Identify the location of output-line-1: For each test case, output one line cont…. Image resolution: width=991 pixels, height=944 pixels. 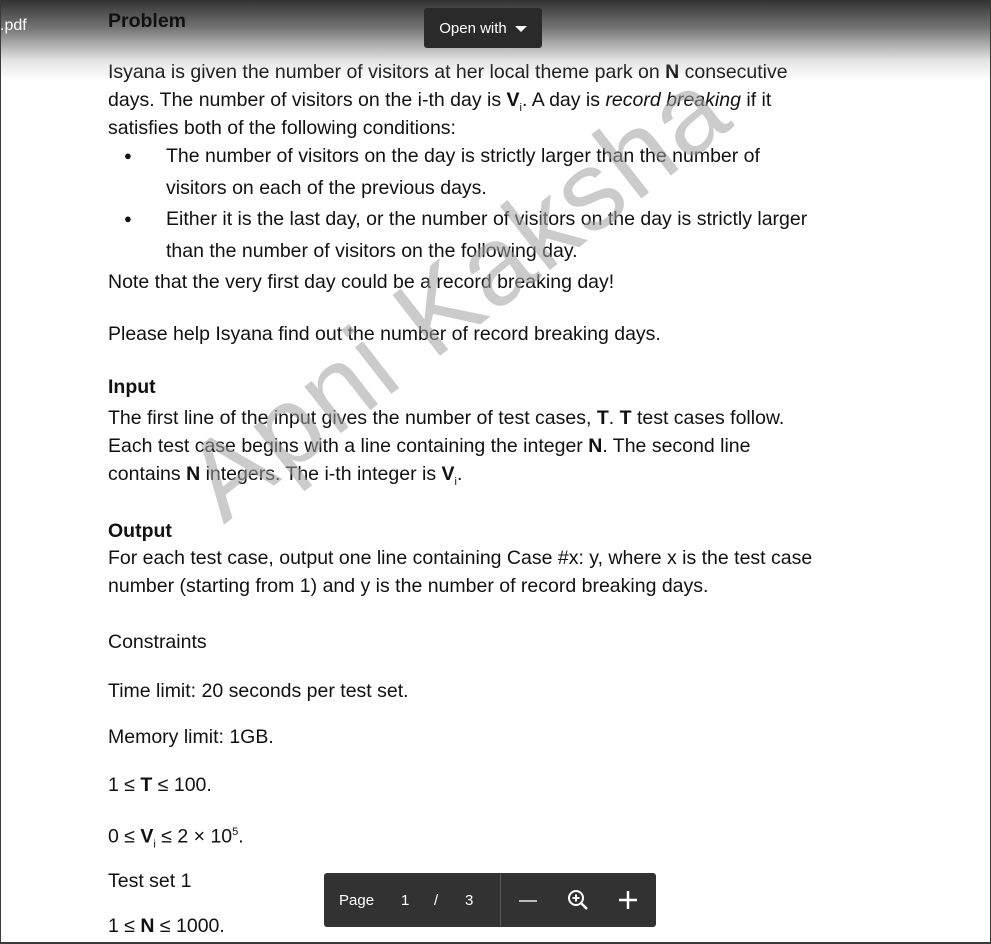
(460, 558).